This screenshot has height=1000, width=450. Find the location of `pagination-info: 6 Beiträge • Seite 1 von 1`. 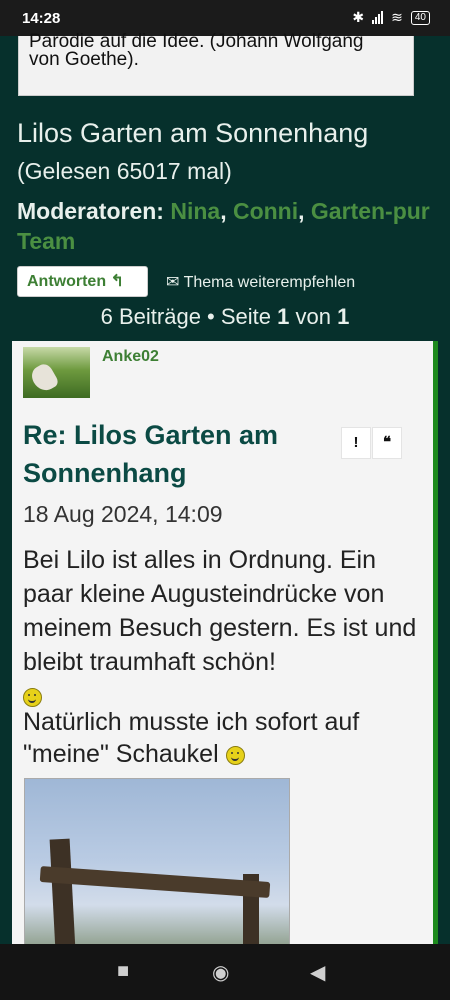

pagination-info: 6 Beiträge • Seite 1 von 1 is located at coordinates (225, 317).